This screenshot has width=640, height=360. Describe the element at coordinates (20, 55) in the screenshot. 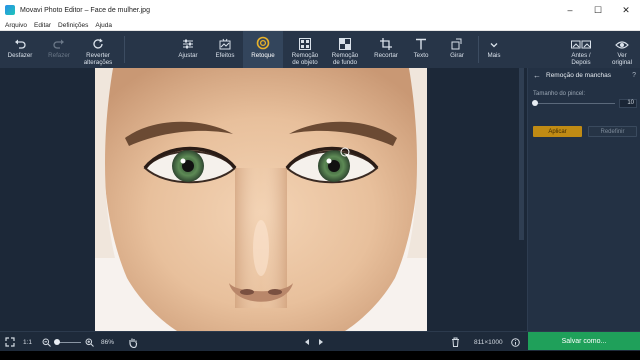

I see `undo-label: Desfazer` at that location.